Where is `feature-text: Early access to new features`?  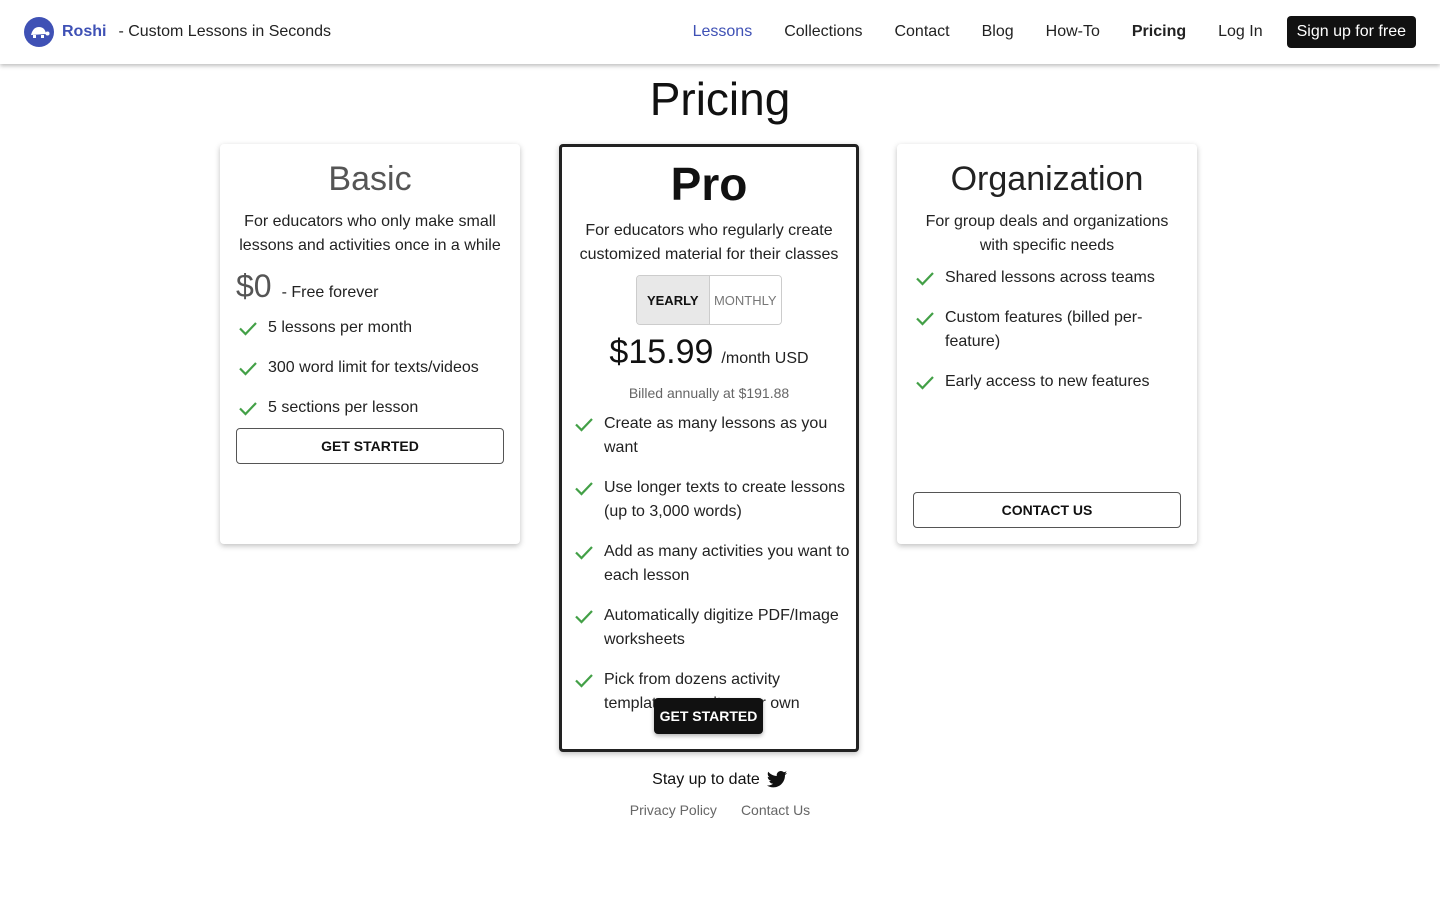 feature-text: Early access to new features is located at coordinates (1047, 381).